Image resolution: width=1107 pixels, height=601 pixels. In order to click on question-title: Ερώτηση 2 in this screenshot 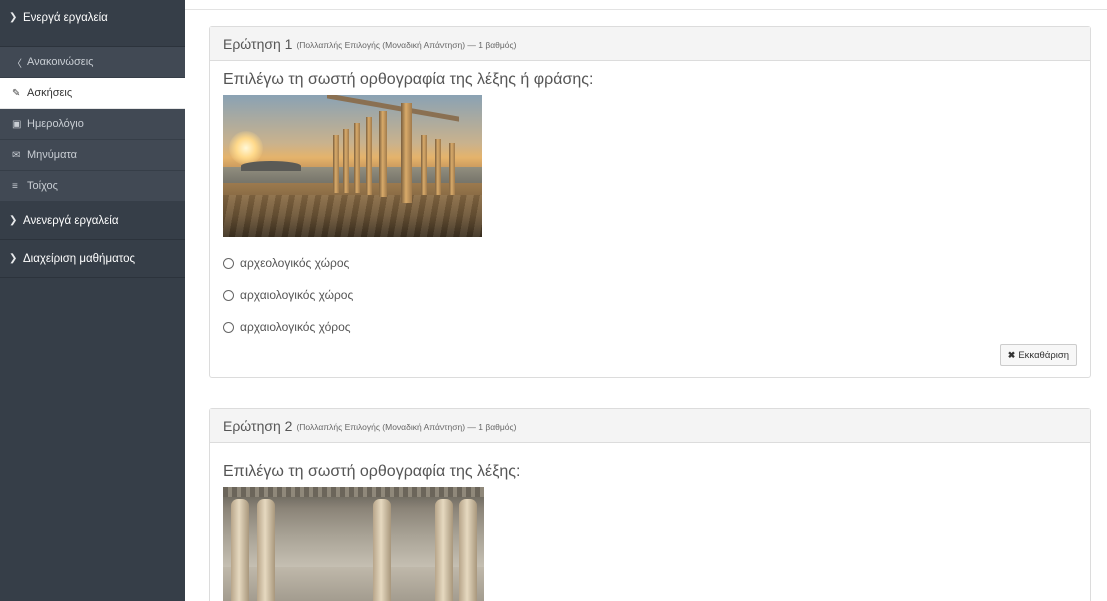, I will do `click(258, 425)`.